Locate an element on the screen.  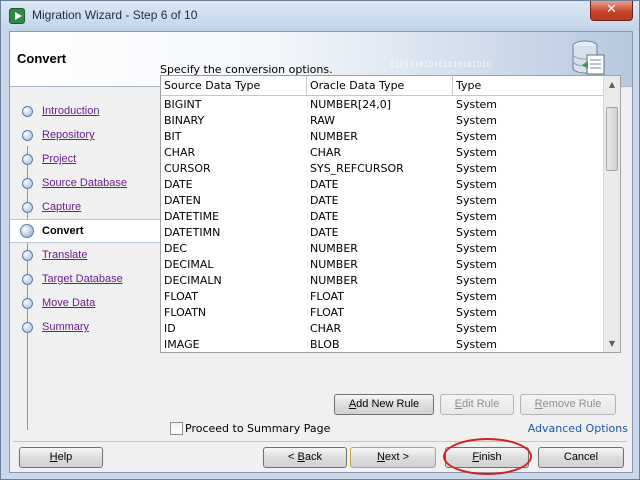
binary-decoration: 010101010101010101010 is located at coordinates (441, 64).